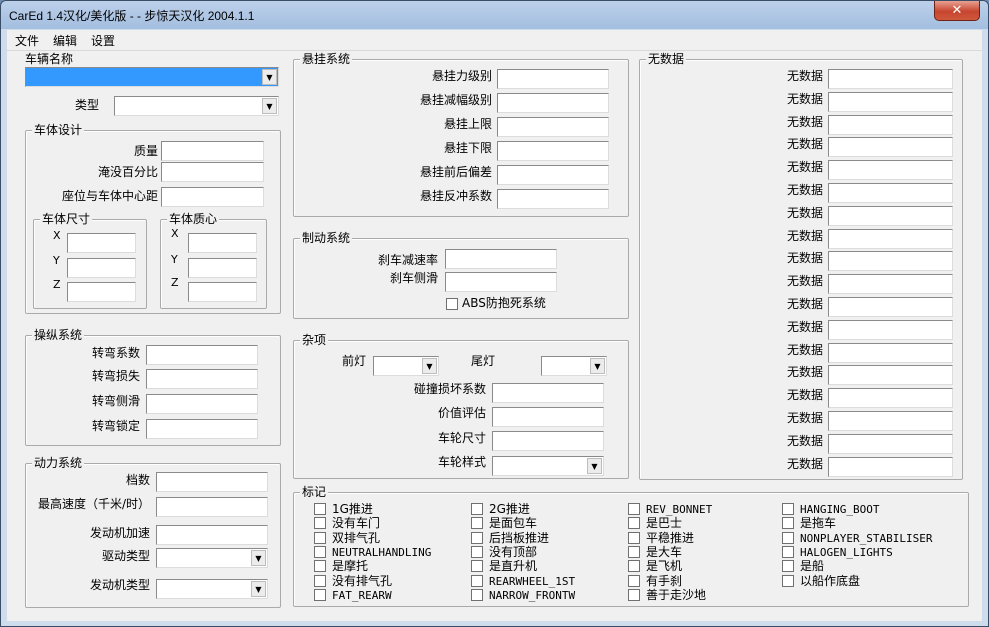 This screenshot has width=989, height=627. Describe the element at coordinates (670, 537) in the screenshot. I see `flag-label: 平稳推进` at that location.